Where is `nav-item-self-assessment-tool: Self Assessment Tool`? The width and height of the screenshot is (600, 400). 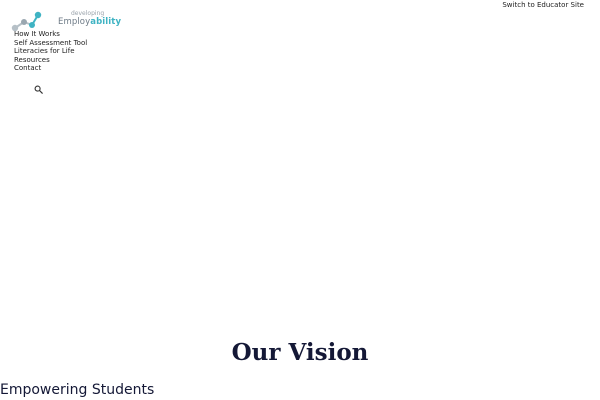 nav-item-self-assessment-tool: Self Assessment Tool is located at coordinates (50, 43).